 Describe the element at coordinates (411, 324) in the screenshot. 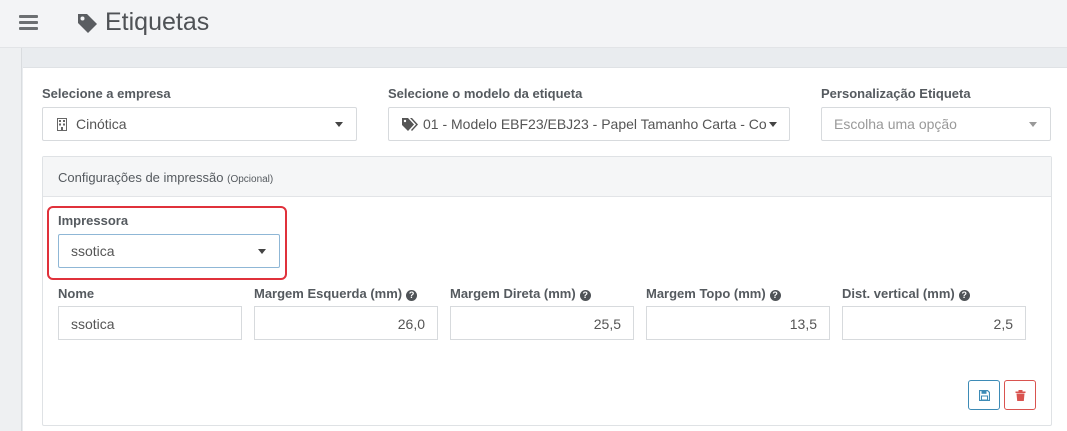

I see `margem-esquerda-value: 26,0` at that location.